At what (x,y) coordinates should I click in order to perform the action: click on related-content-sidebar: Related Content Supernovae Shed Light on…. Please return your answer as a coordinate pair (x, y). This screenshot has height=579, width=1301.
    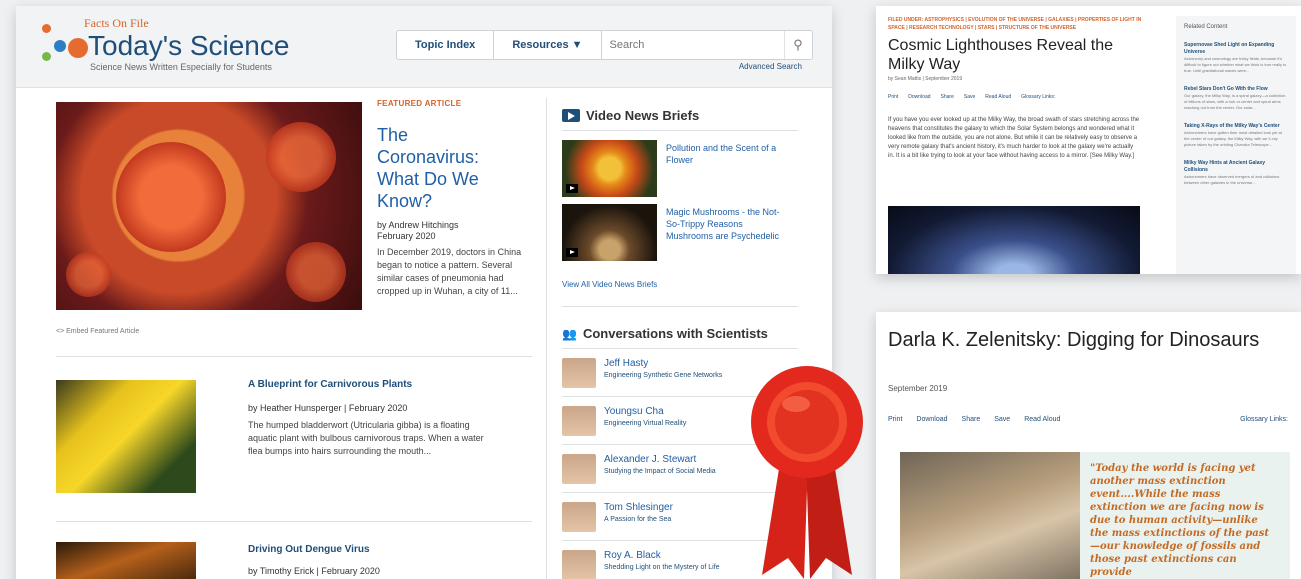
    Looking at the image, I should click on (1236, 145).